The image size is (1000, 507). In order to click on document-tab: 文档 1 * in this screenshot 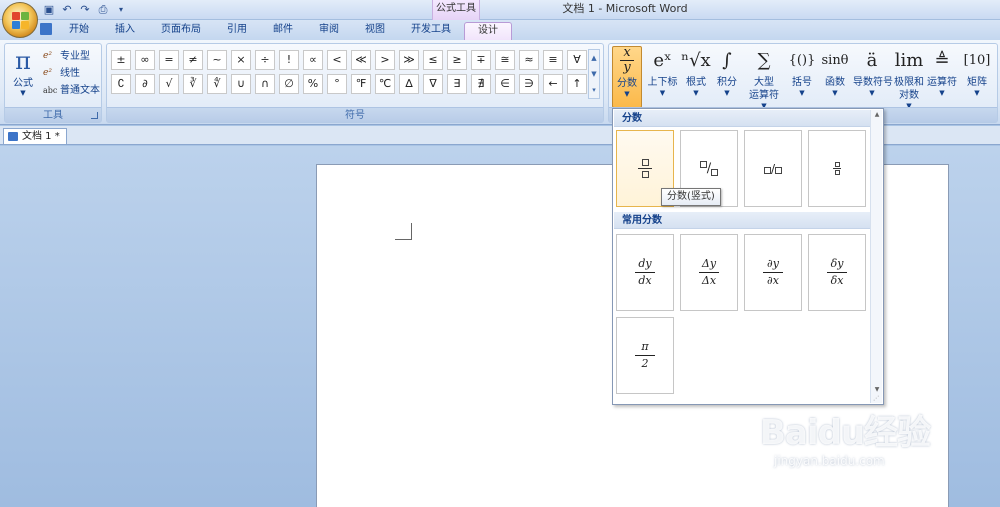, I will do `click(35, 136)`.